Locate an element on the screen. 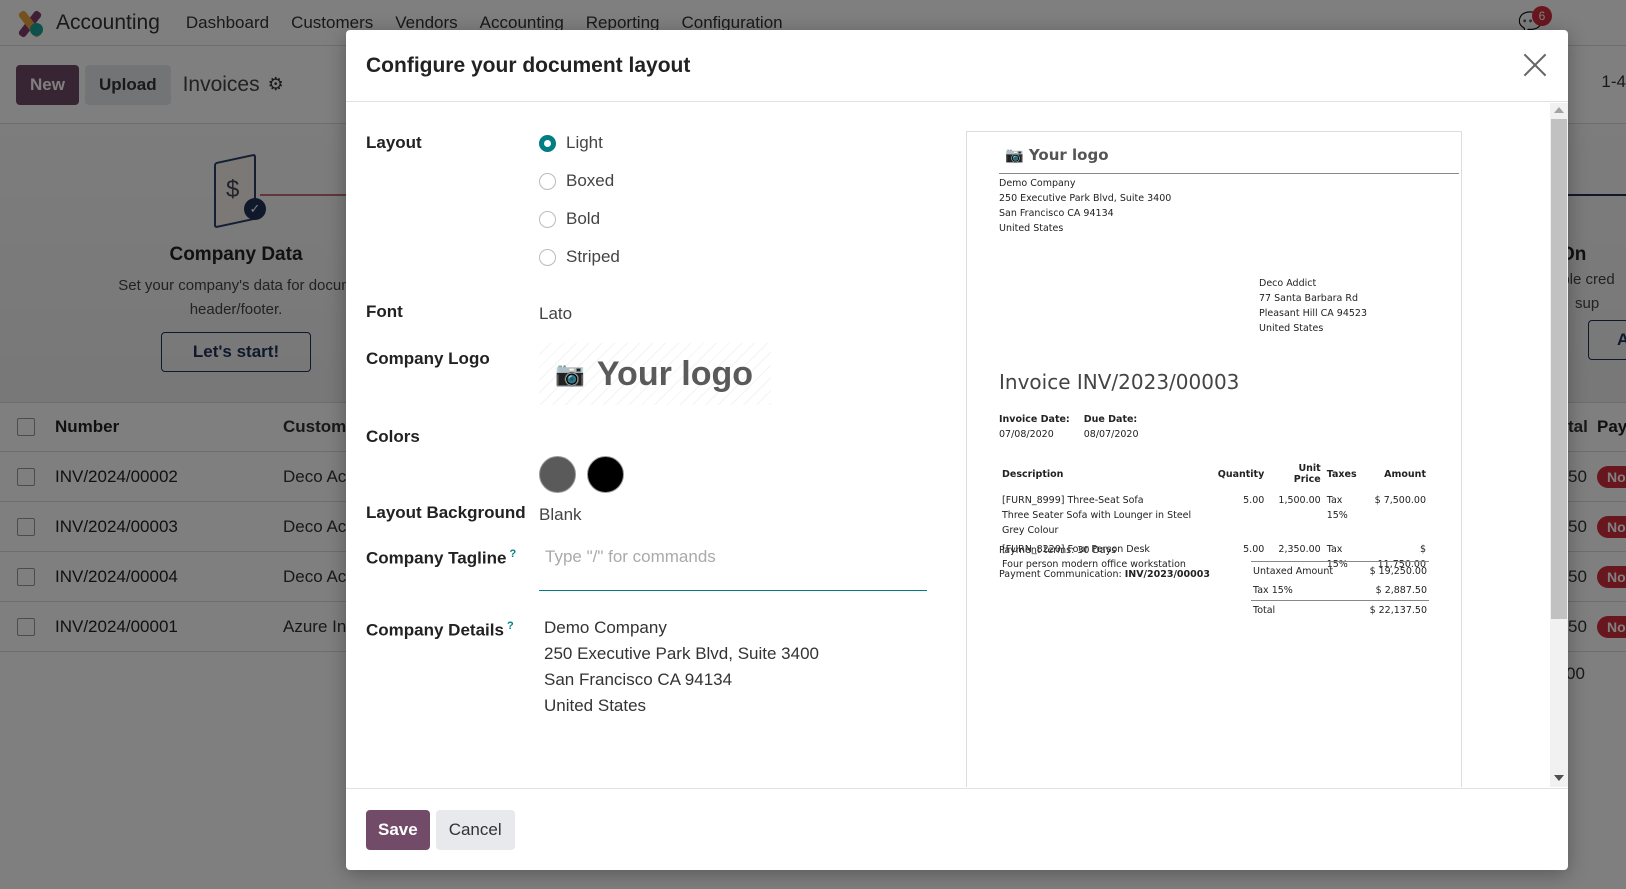  address-line: Demo Company is located at coordinates (1037, 183).